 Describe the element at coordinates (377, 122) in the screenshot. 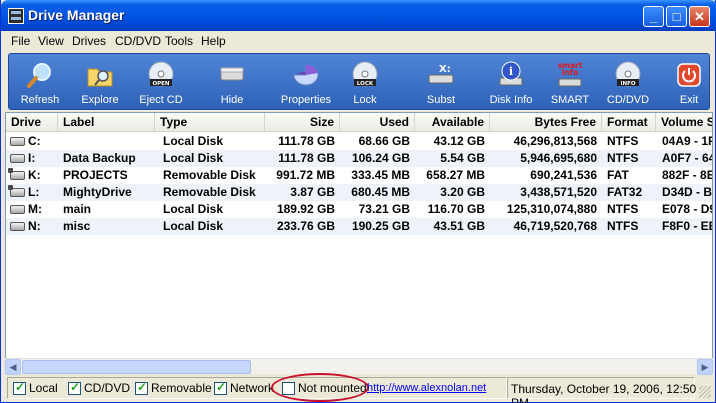

I see `col-used: Used` at that location.